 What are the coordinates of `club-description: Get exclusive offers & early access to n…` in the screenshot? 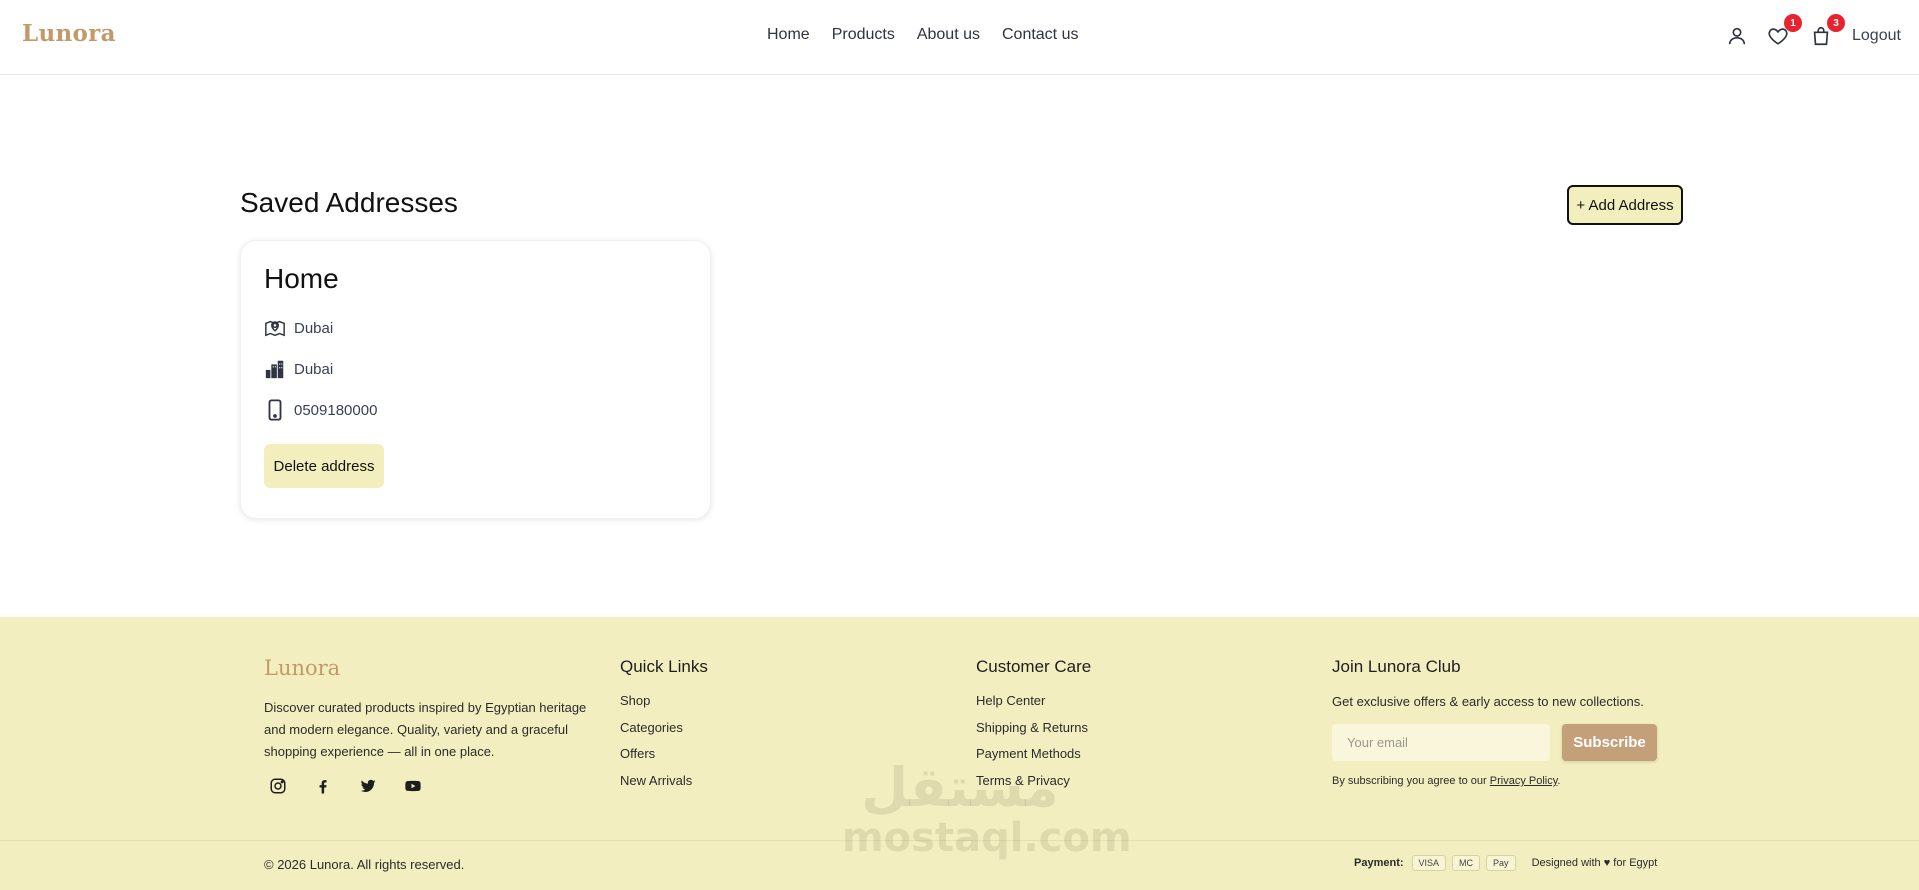 It's located at (1488, 701).